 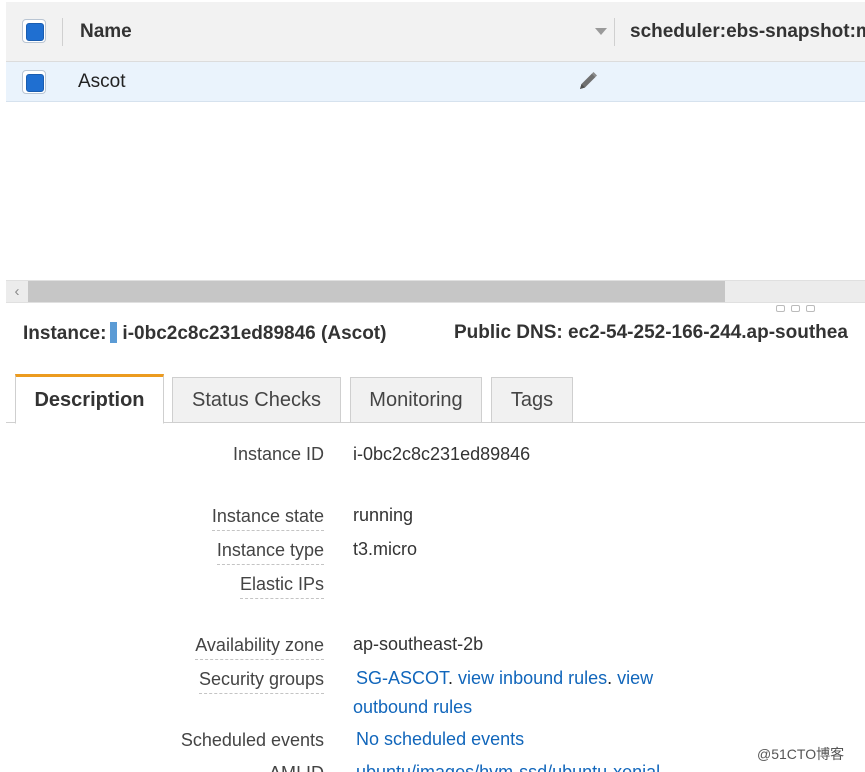 What do you see at coordinates (795, 308) in the screenshot?
I see `pane-resize-handle-icon` at bounding box center [795, 308].